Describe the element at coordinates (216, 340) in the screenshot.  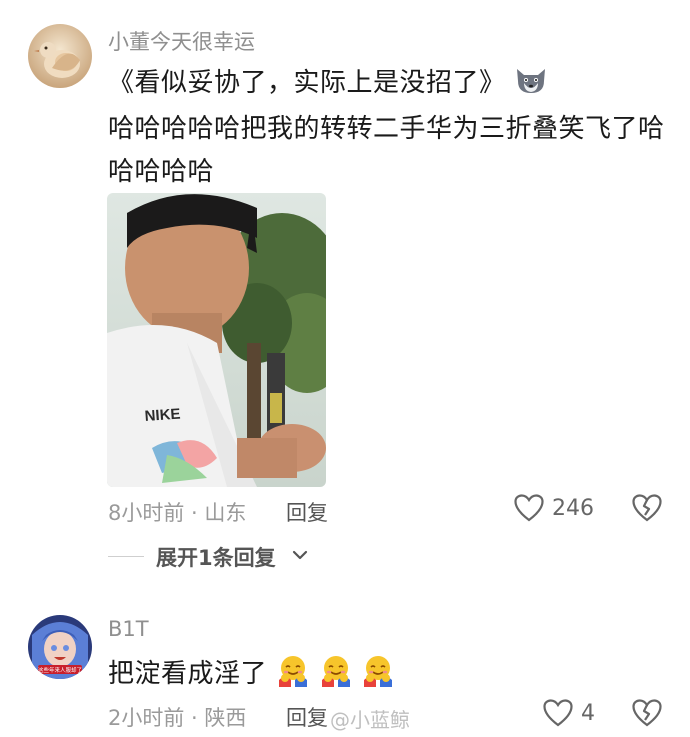
I see `comment-photo: NIKE` at that location.